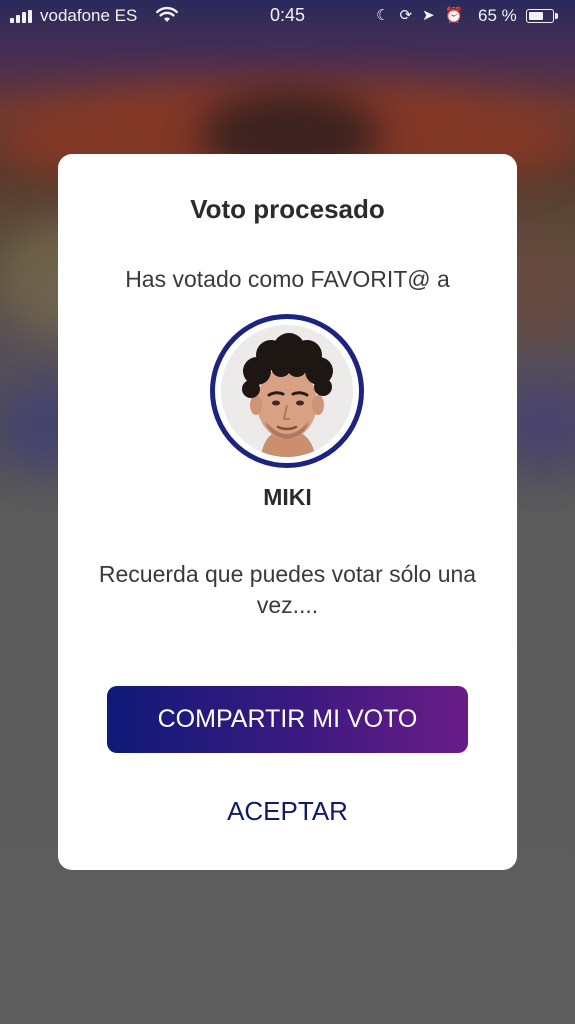 This screenshot has width=575, height=1024. I want to click on dialog-subtitle: Has votado como FAVORIT@ a, so click(287, 279).